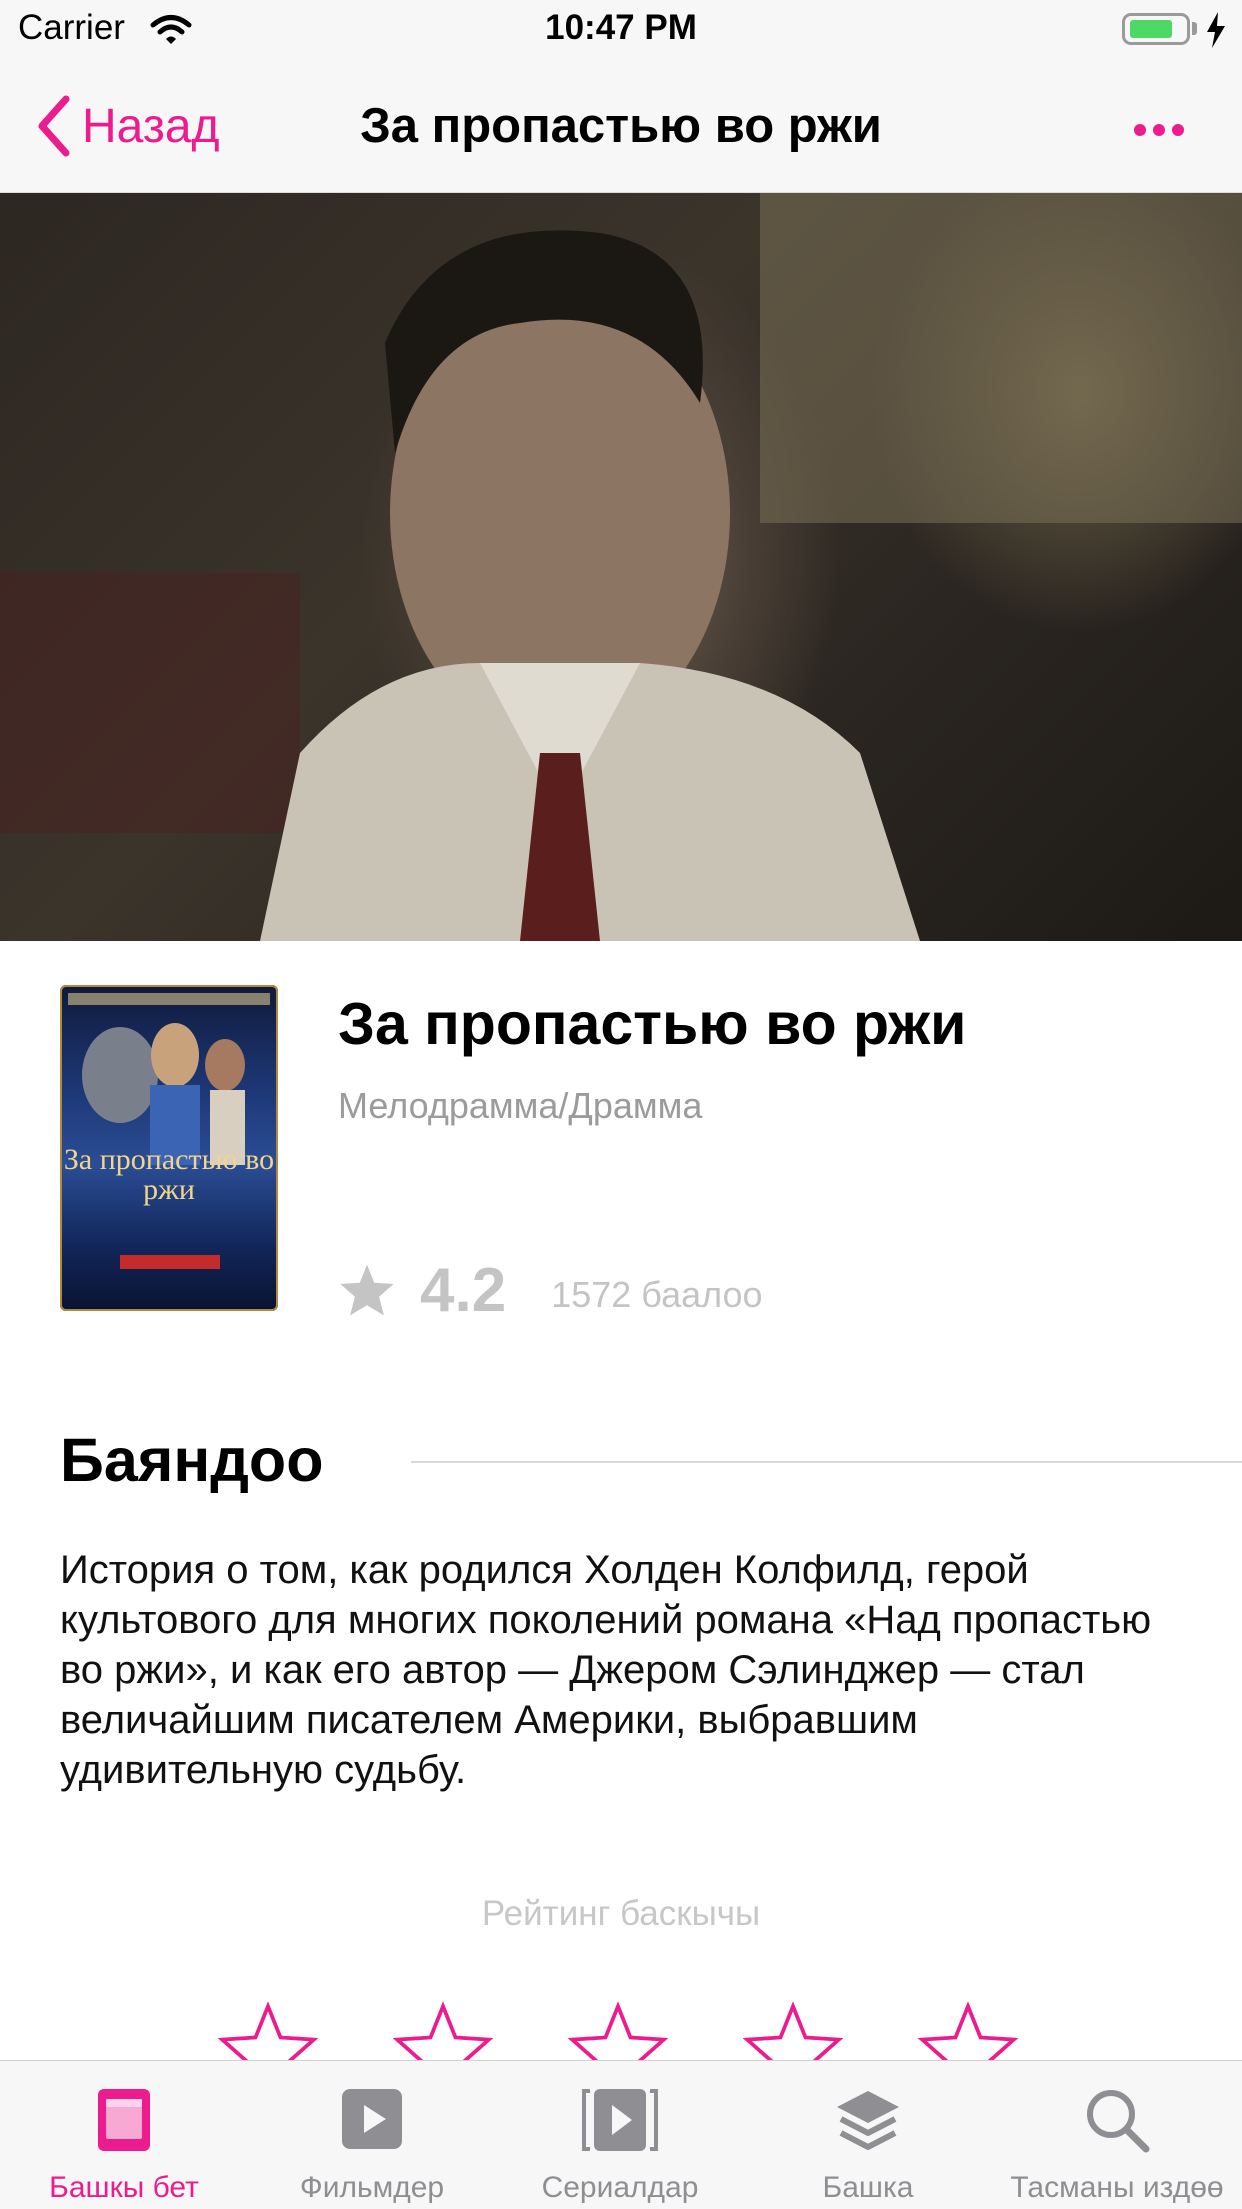 Image resolution: width=1242 pixels, height=2209 pixels. I want to click on rating-summary: 4.2 1572 баалоо, so click(550, 1290).